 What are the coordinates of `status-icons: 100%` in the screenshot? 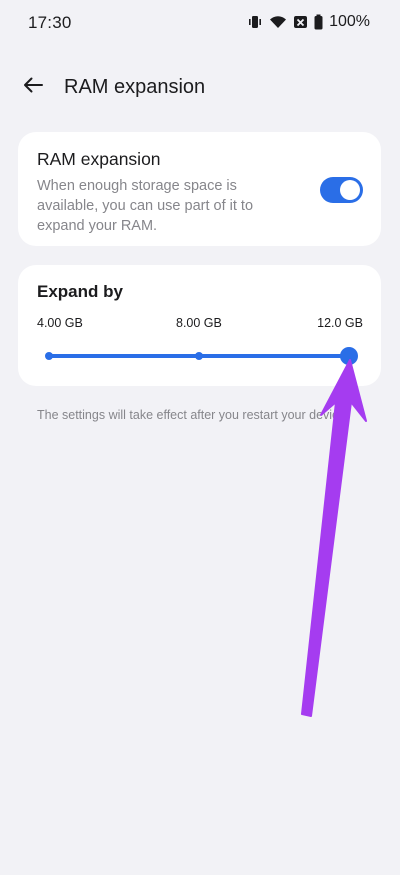 It's located at (308, 22).